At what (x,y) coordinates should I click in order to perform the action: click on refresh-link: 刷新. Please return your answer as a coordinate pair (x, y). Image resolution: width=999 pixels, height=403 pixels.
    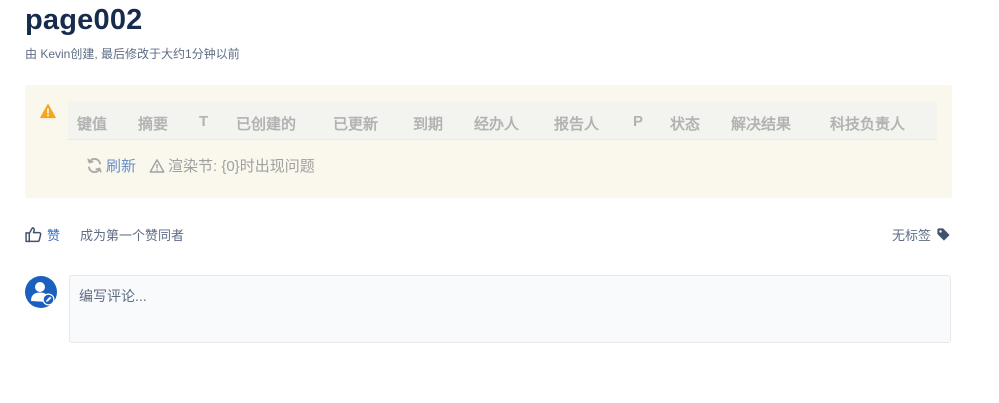
    Looking at the image, I should click on (111, 165).